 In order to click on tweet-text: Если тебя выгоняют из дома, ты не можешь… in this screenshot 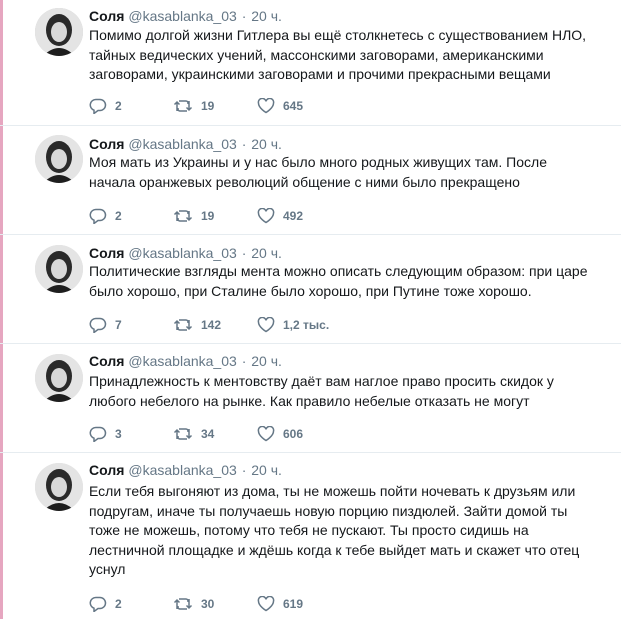, I will do `click(334, 530)`.